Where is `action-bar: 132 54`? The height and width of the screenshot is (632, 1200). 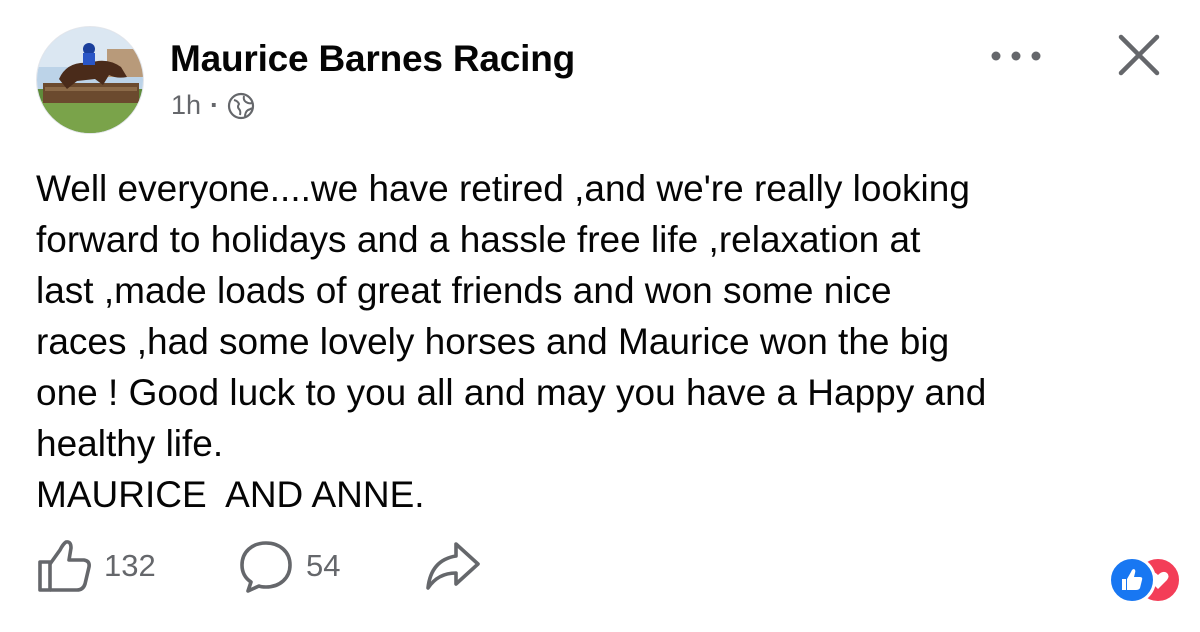
action-bar: 132 54 is located at coordinates (609, 571).